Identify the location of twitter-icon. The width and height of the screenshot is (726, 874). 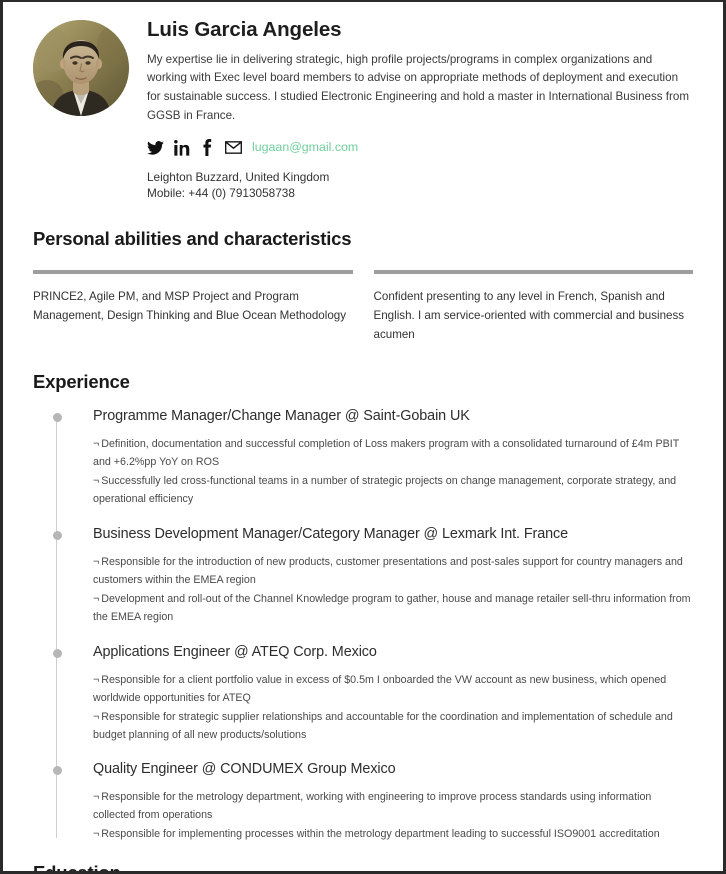
(155, 147).